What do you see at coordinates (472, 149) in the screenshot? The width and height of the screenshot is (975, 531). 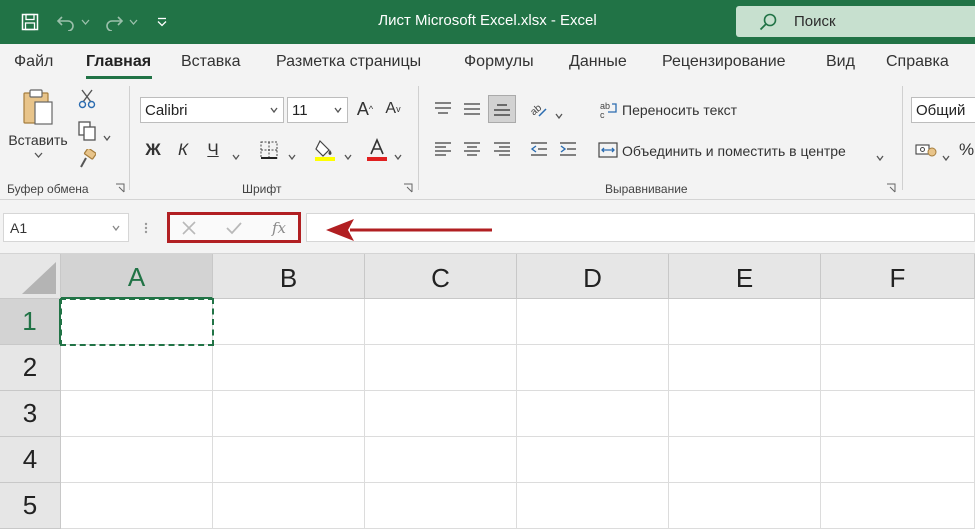 I see `align-center-icon` at bounding box center [472, 149].